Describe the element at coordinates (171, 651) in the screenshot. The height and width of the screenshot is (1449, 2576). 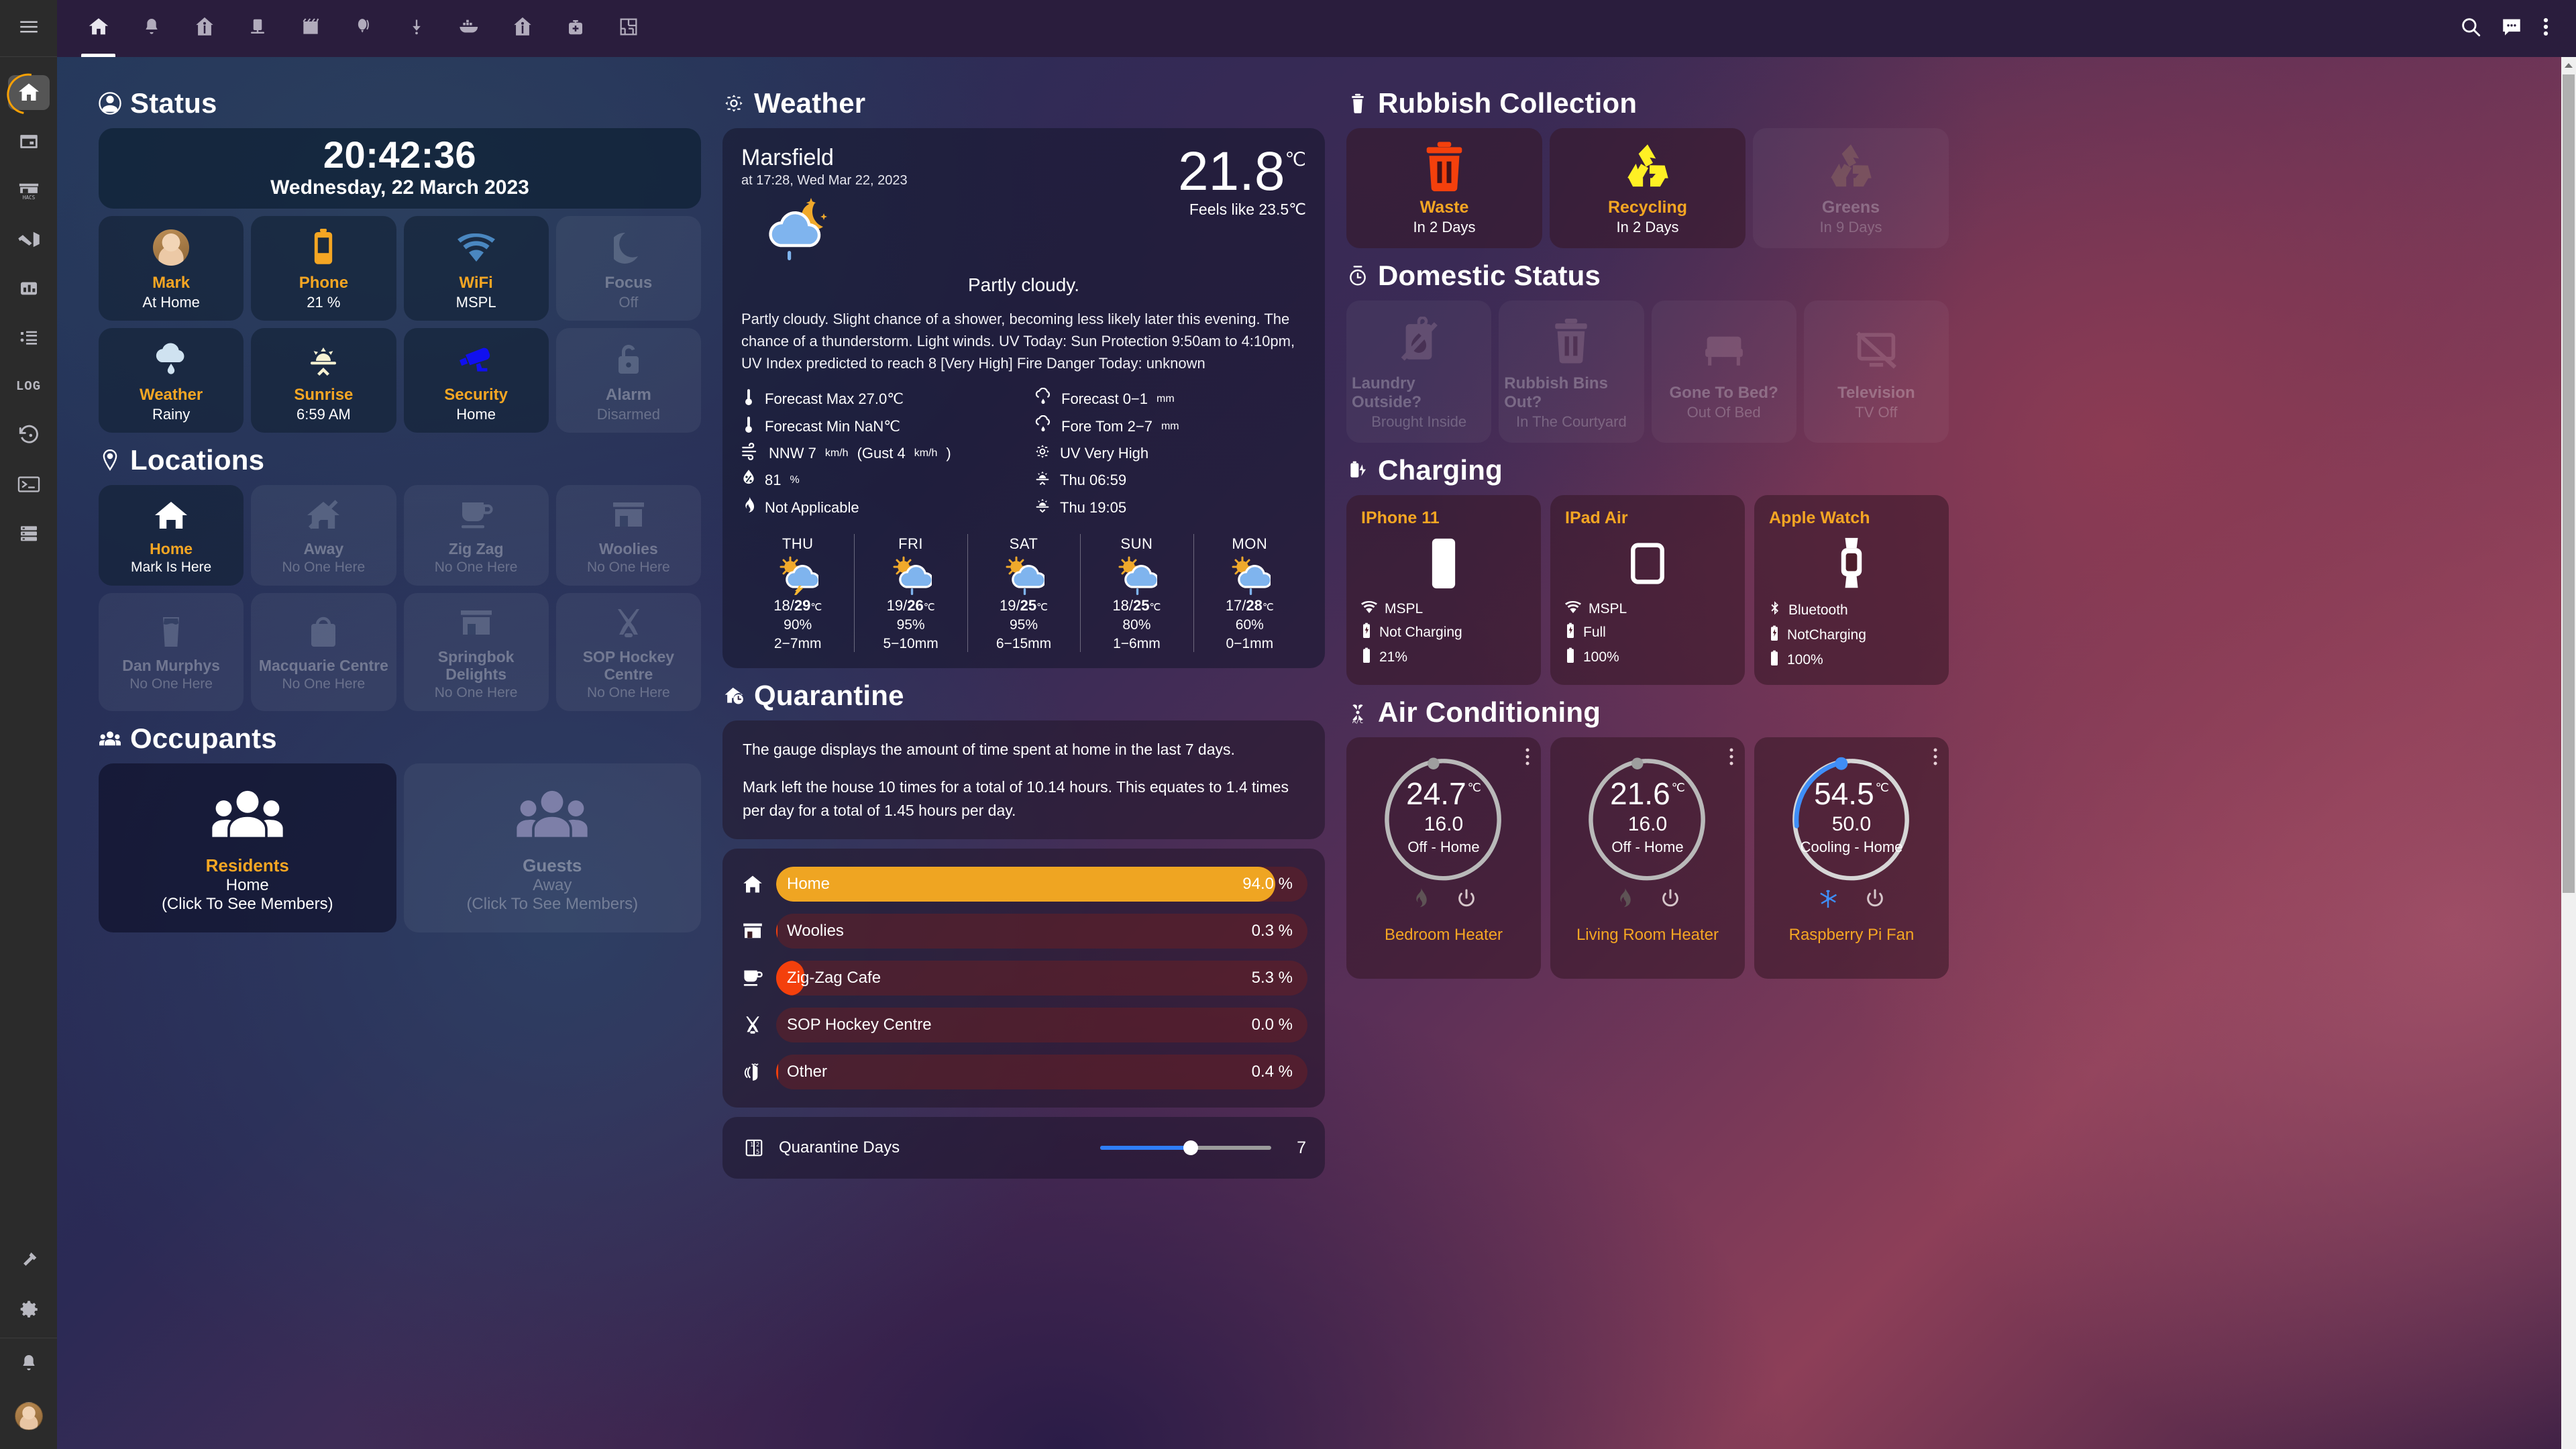
I see `location-tile-dan-murphys: Dan Murphys No One Here` at that location.